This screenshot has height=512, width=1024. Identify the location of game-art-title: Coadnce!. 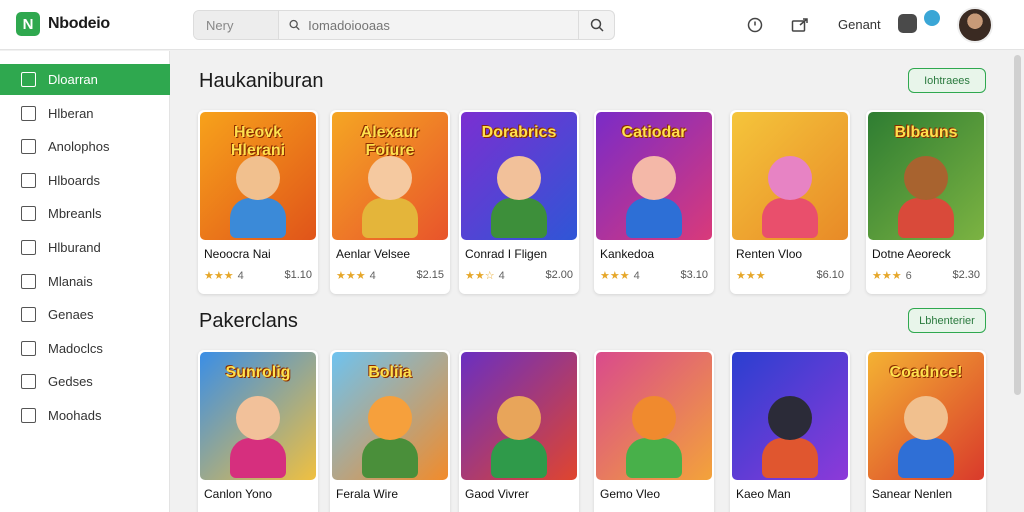
(926, 372).